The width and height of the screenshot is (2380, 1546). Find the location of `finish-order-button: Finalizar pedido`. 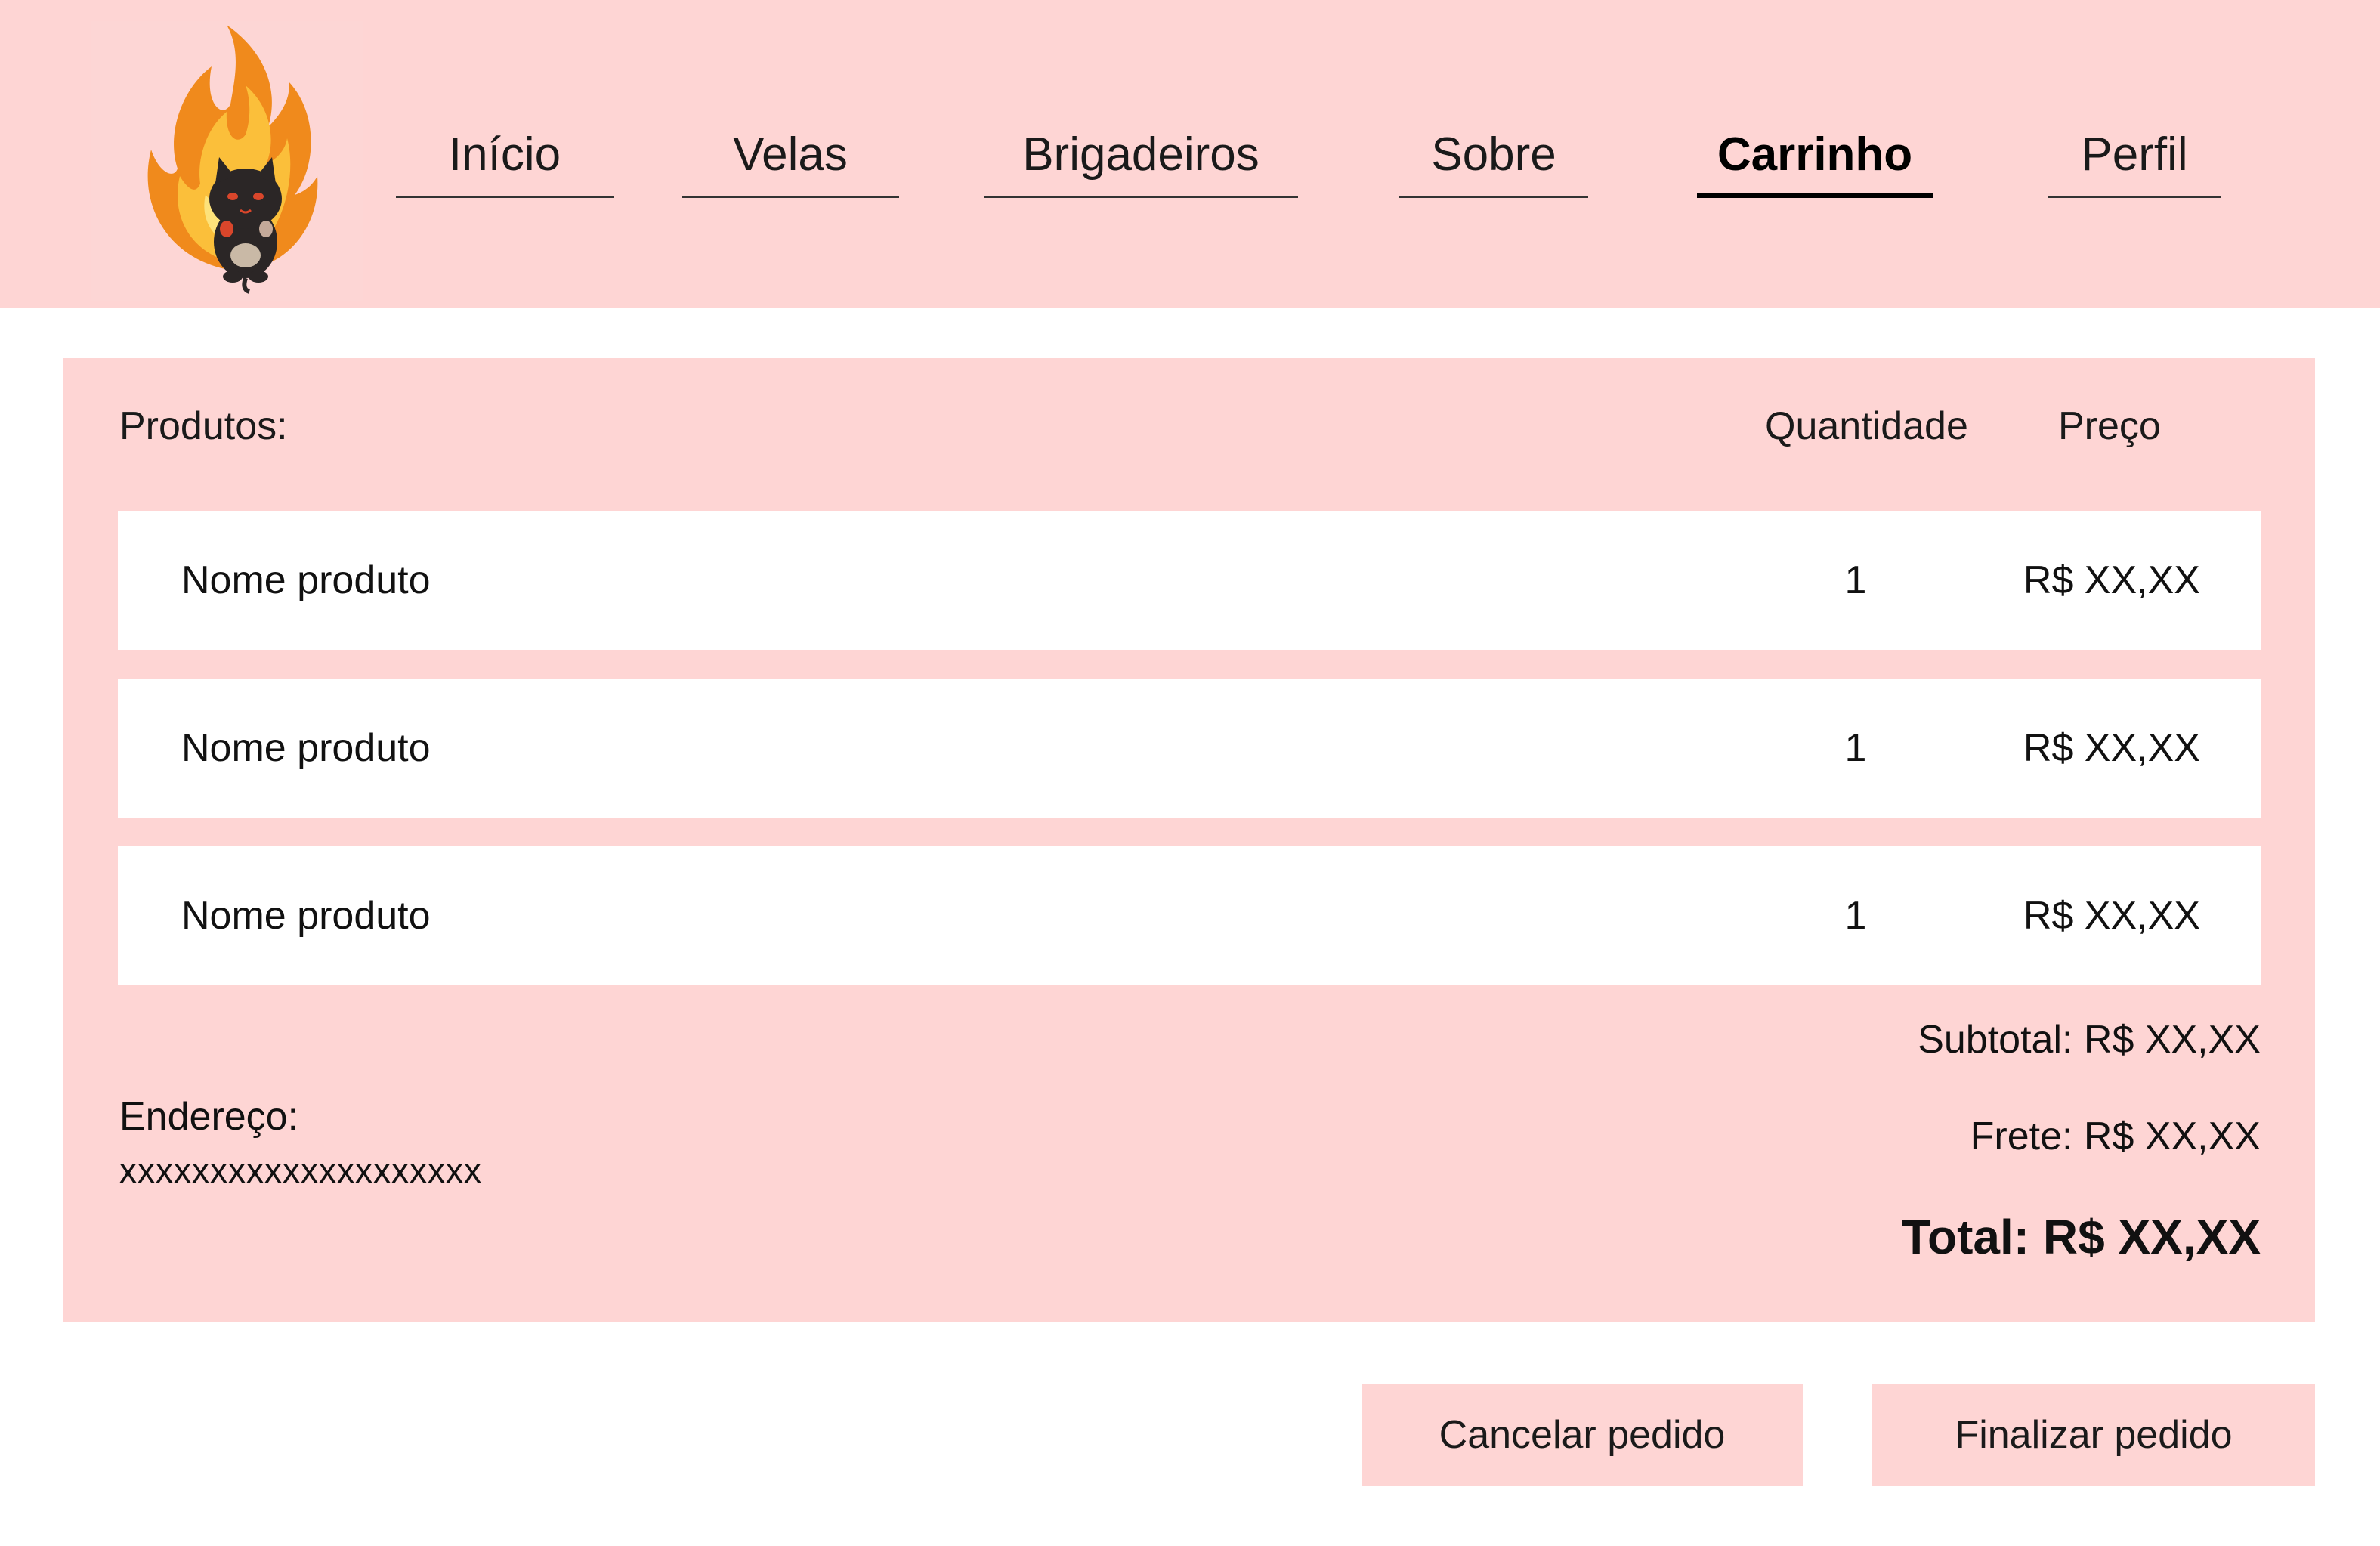

finish-order-button: Finalizar pedido is located at coordinates (2093, 1435).